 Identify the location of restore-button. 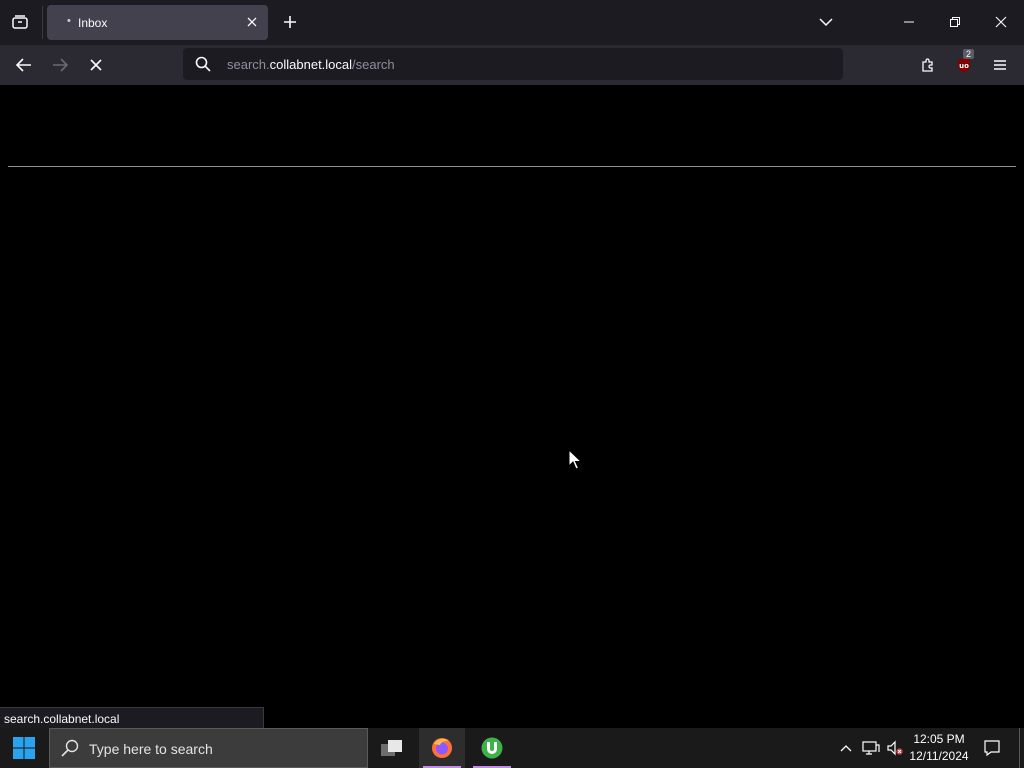
(955, 22).